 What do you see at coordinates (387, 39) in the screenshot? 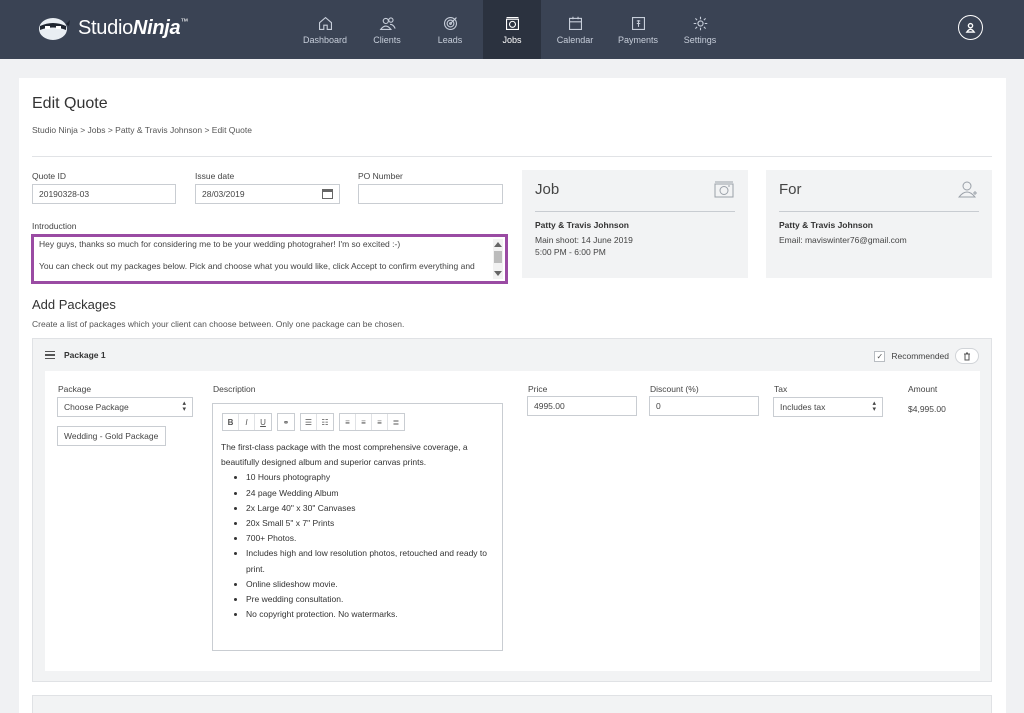
I see `nav-clients-label: Clients` at bounding box center [387, 39].